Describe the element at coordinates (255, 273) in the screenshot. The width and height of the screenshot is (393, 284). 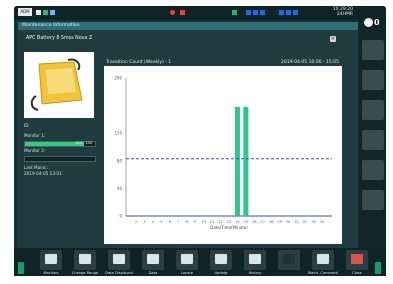
I see `bottom-button-label: History` at that location.